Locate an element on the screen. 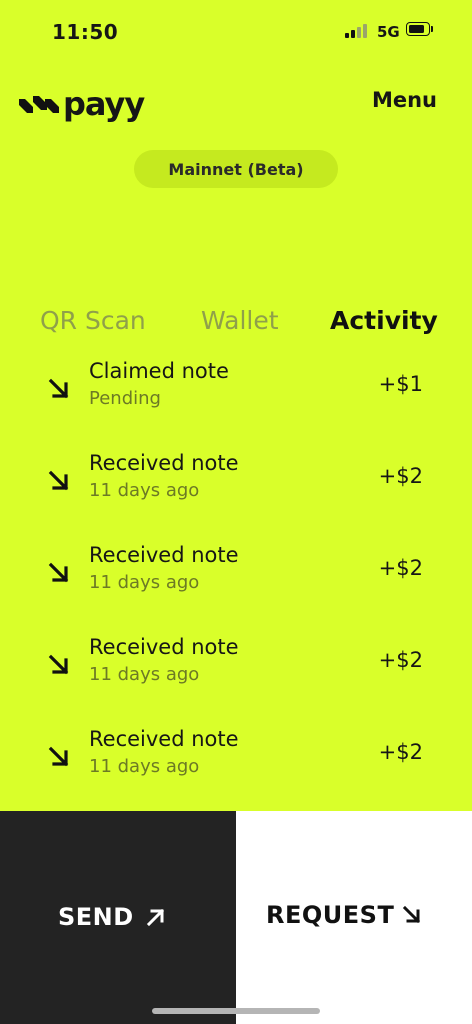 This screenshot has width=472, height=1024. payy-logo-icon is located at coordinates (39, 104).